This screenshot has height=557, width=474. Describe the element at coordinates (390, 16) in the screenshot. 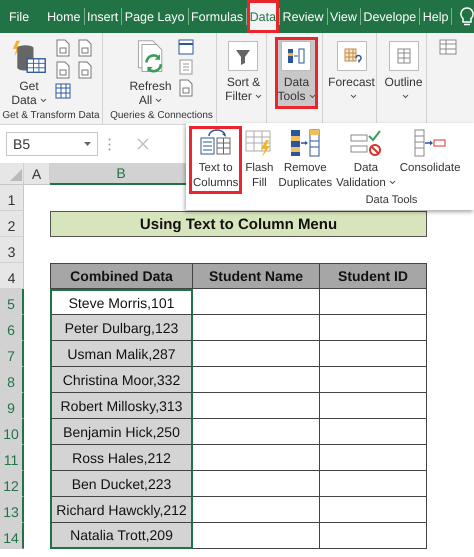

I see `ribbon-tab: Develope` at that location.